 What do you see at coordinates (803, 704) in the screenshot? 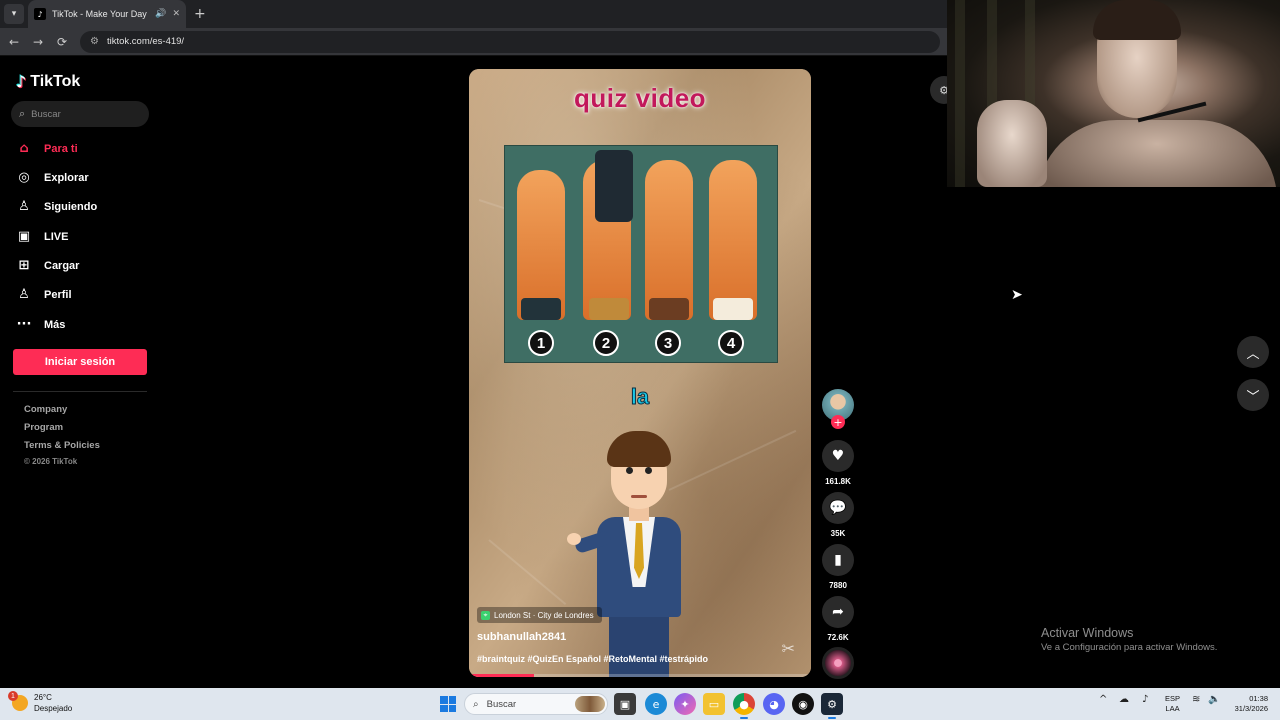
I see `obs-icon: ◉` at bounding box center [803, 704].